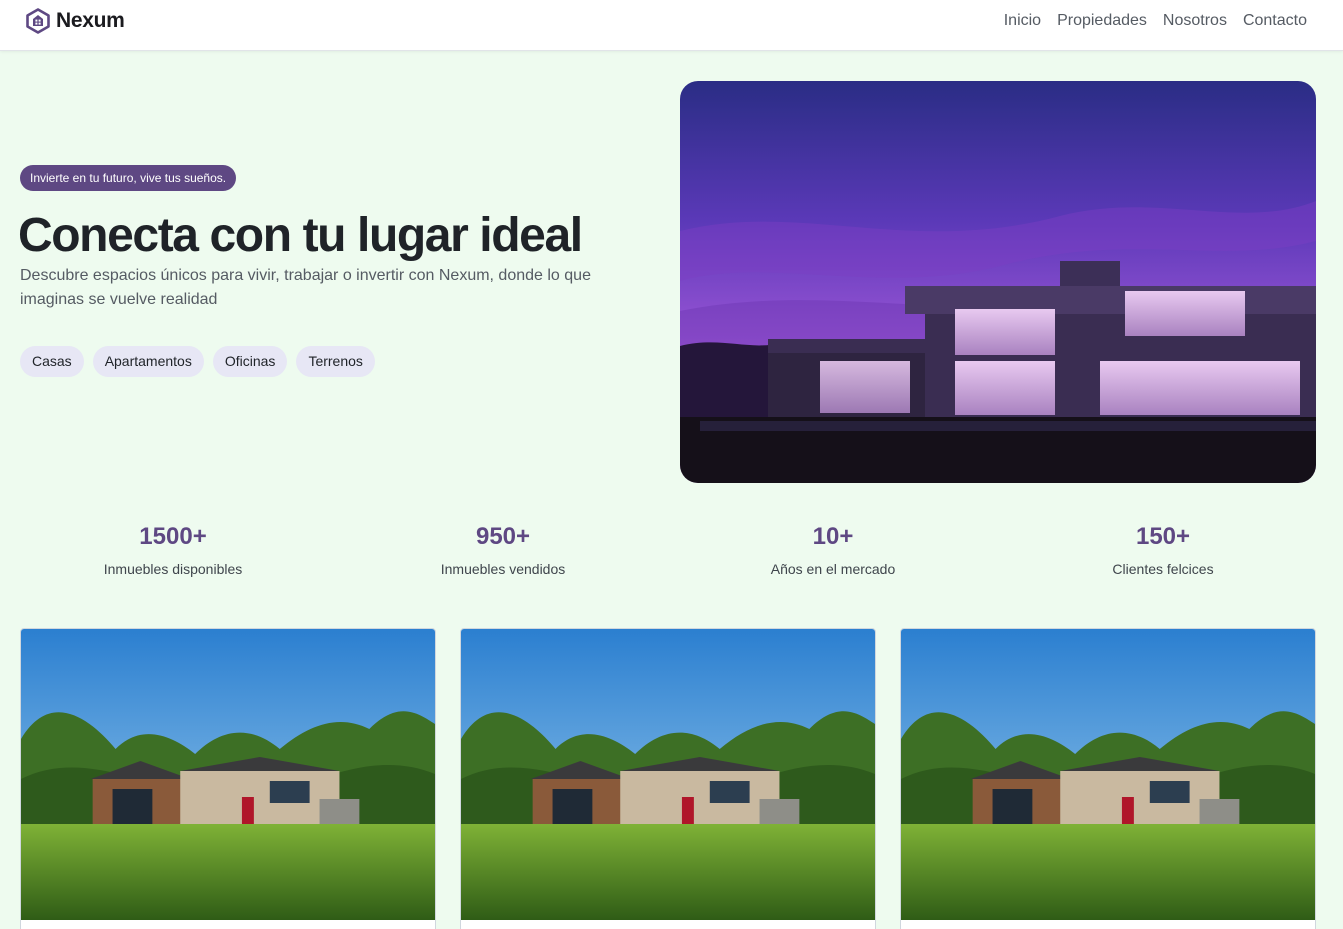 This screenshot has height=929, width=1343. I want to click on nav-links: Inicio Propiedades Nosotros Contacto, so click(1155, 21).